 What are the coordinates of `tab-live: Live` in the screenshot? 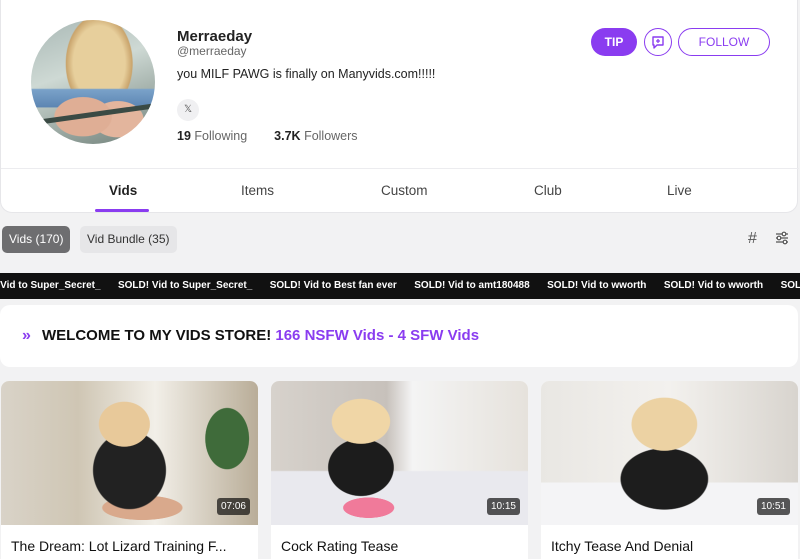 It's located at (679, 190).